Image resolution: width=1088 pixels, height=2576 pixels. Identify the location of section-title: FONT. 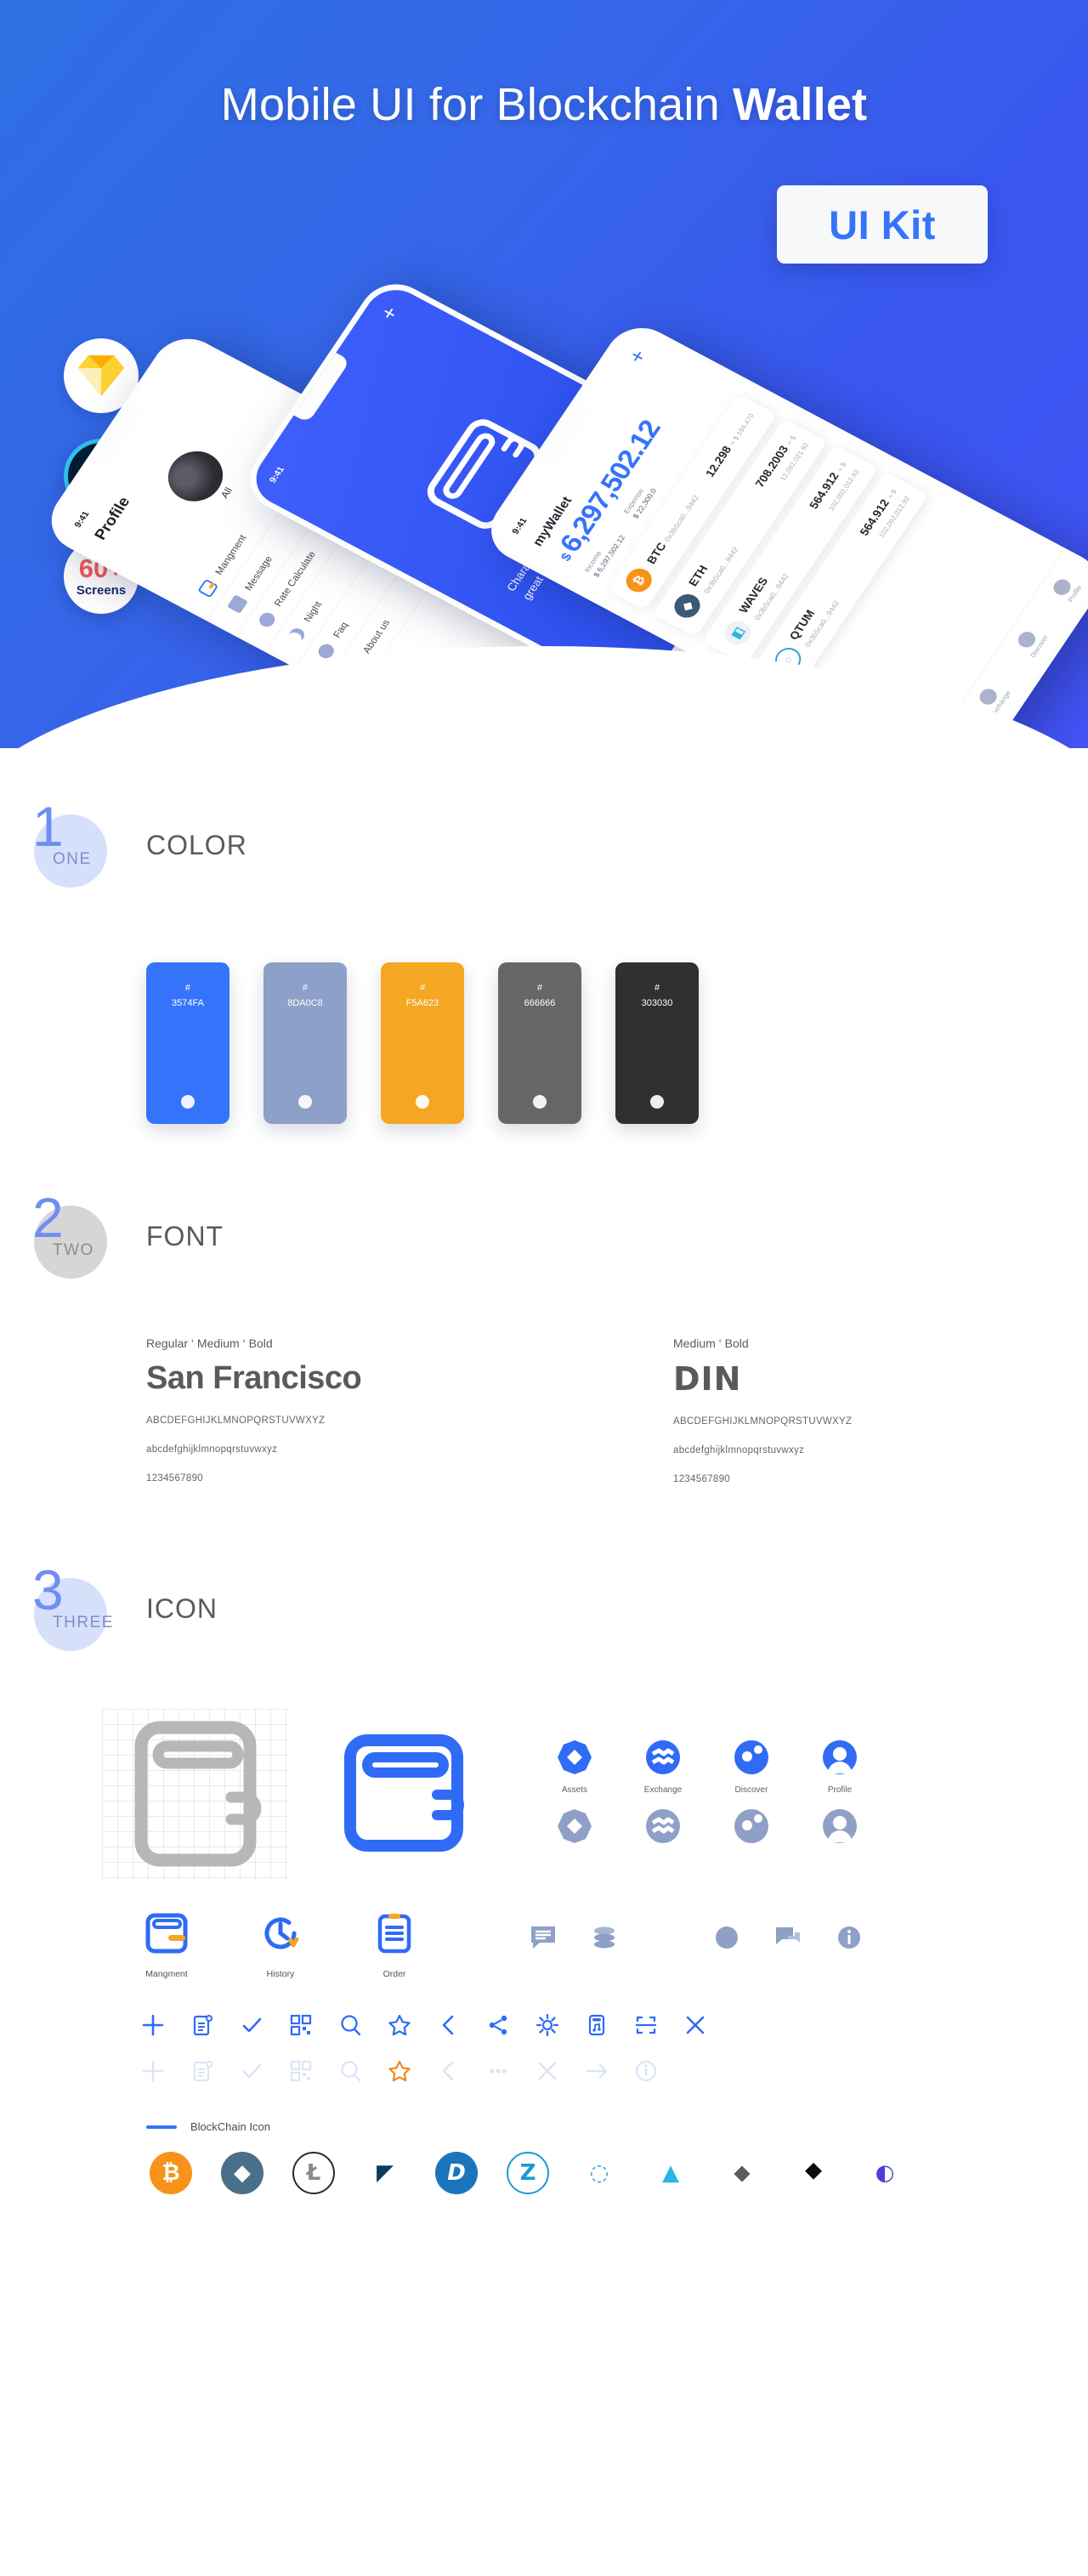
(185, 1236).